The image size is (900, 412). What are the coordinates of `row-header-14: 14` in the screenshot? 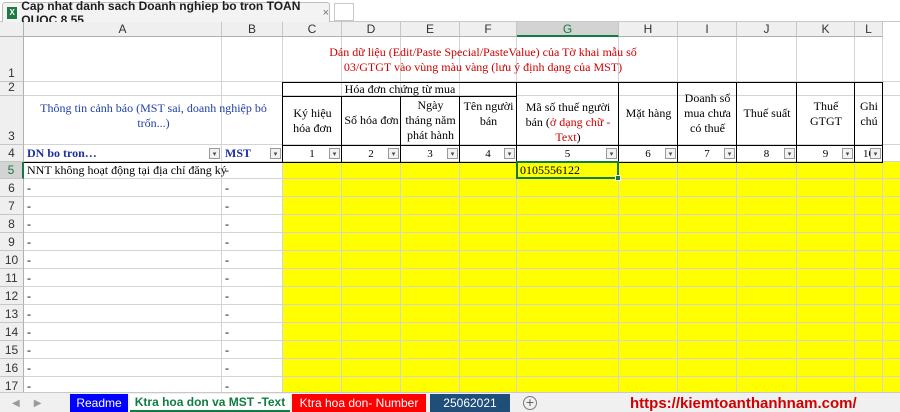 It's located at (12, 332).